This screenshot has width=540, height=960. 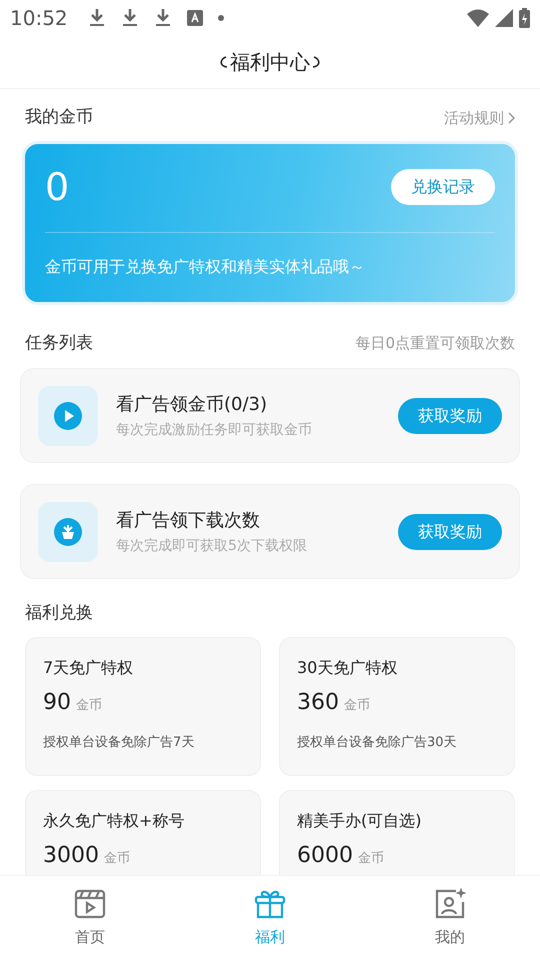 I want to click on task-title: 看广告领下载次数, so click(x=188, y=520).